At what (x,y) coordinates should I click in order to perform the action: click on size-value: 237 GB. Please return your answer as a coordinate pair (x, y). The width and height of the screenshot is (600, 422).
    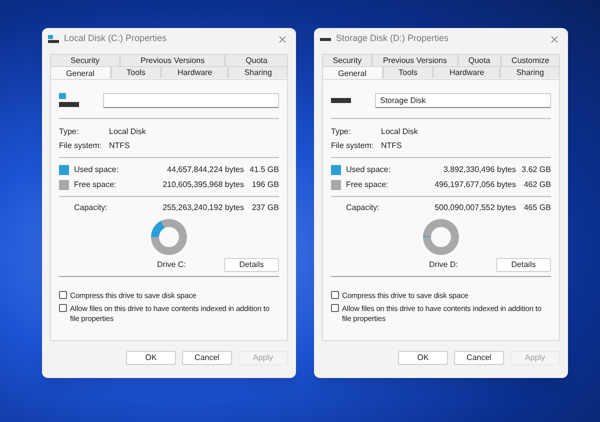
    Looking at the image, I should click on (264, 208).